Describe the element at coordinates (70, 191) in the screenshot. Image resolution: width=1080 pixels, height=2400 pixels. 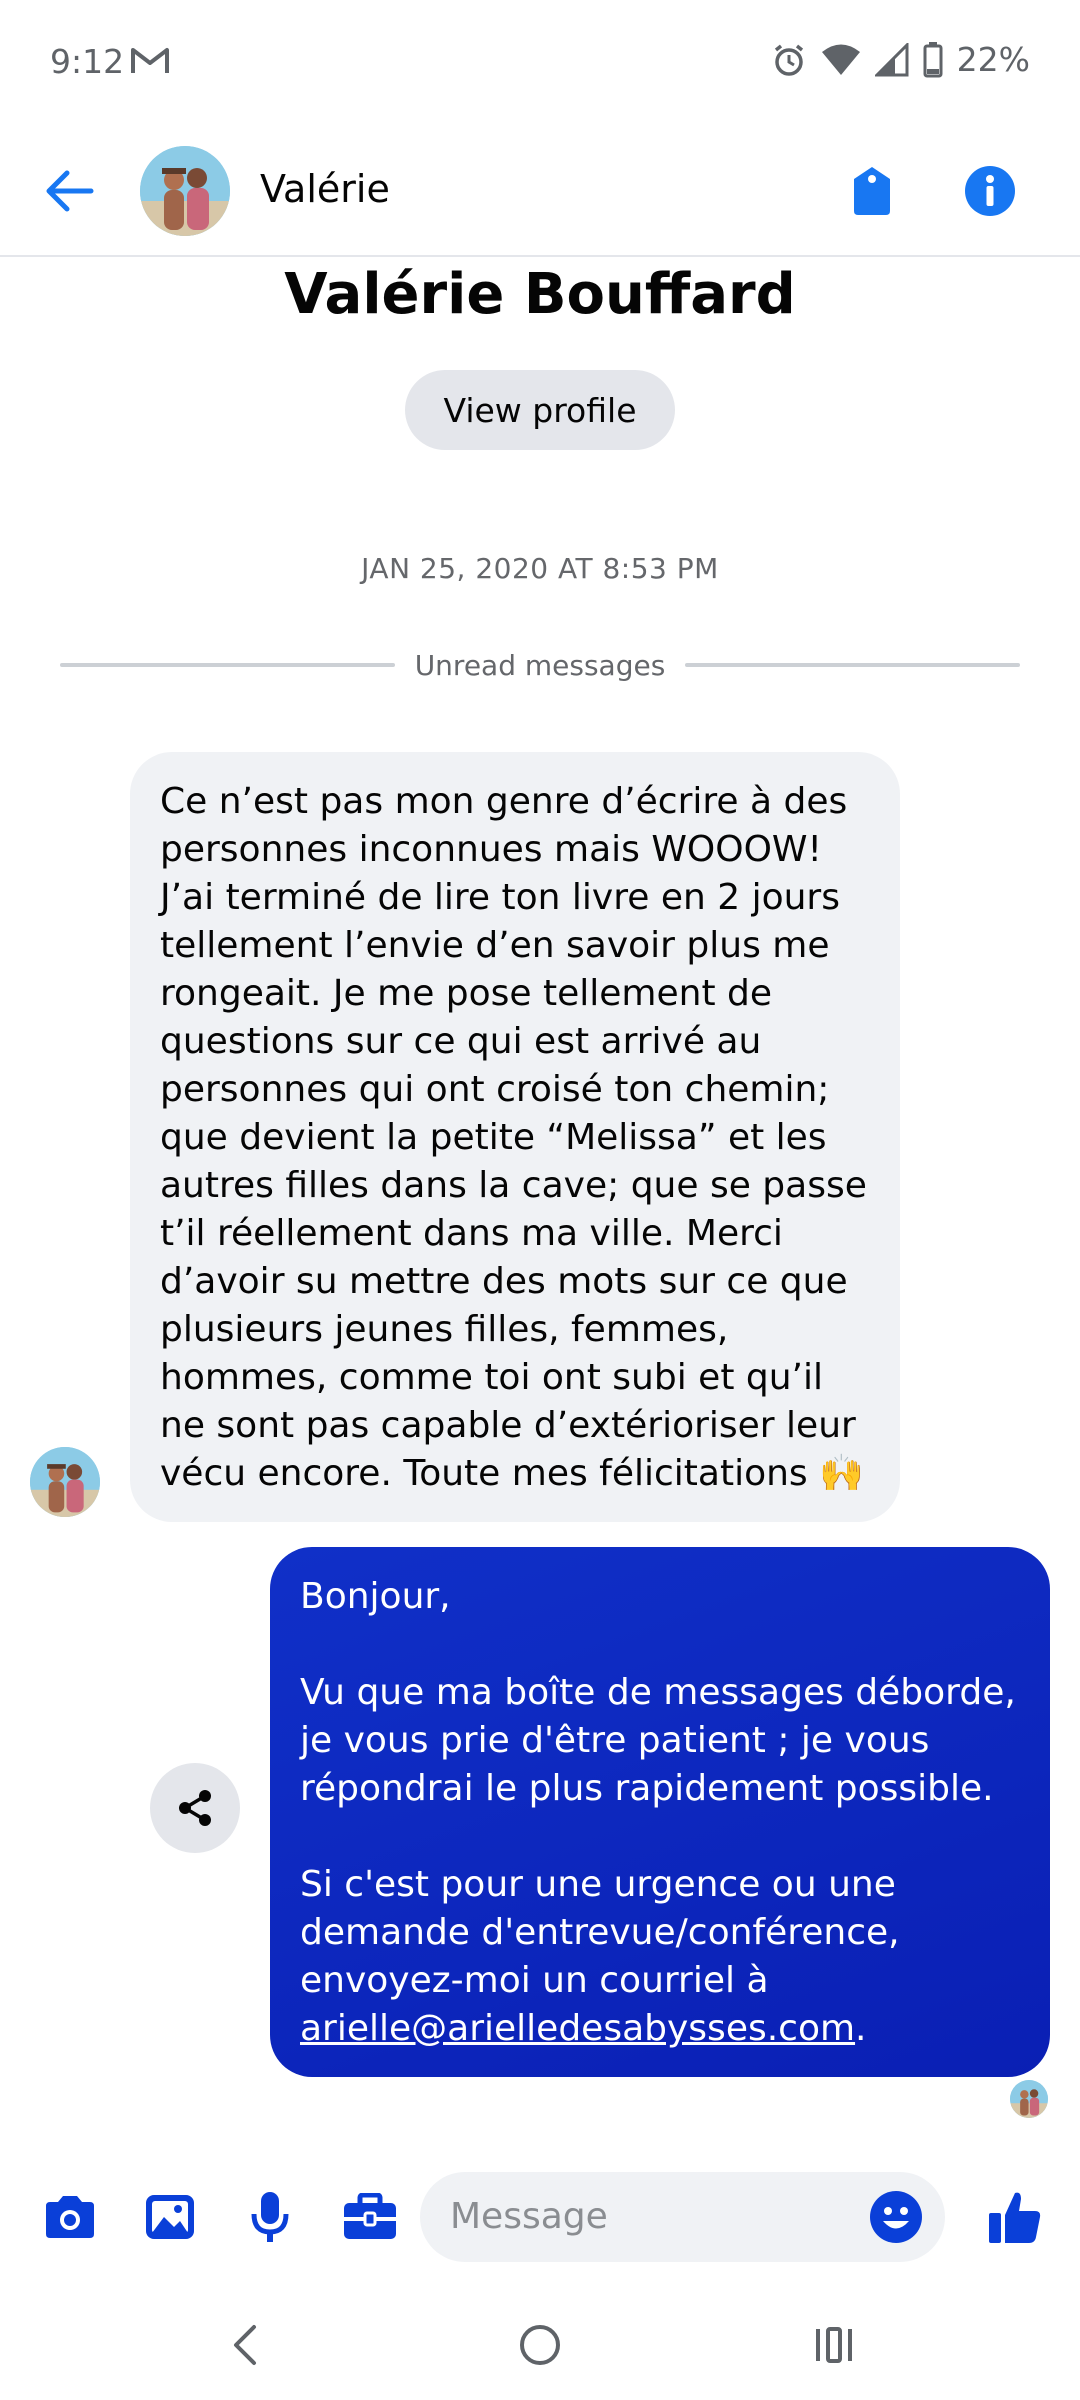
I see `back-arrow-icon` at that location.